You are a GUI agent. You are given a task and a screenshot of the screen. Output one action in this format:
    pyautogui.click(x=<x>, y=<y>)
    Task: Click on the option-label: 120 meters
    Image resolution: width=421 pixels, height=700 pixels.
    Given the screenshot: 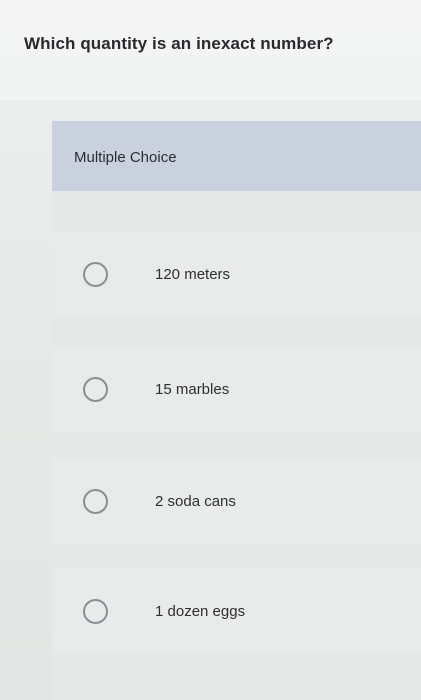 What is the action you would take?
    pyautogui.click(x=193, y=274)
    